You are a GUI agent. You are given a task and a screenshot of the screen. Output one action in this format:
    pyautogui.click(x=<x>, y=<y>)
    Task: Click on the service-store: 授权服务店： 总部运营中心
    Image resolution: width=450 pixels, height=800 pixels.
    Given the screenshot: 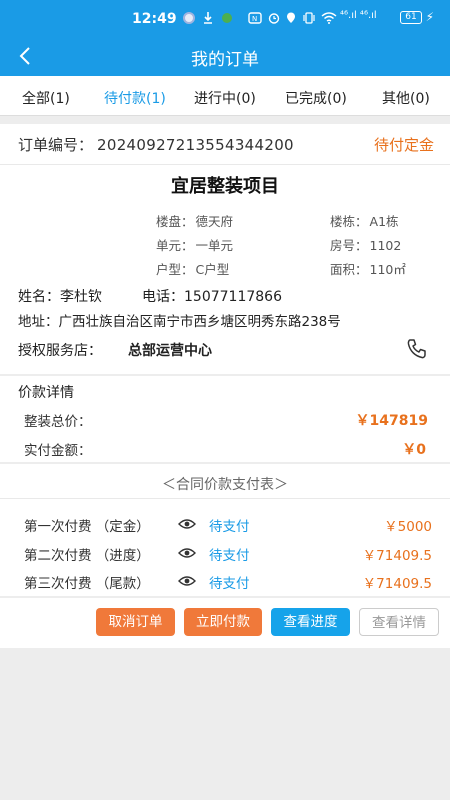 What is the action you would take?
    pyautogui.click(x=115, y=350)
    